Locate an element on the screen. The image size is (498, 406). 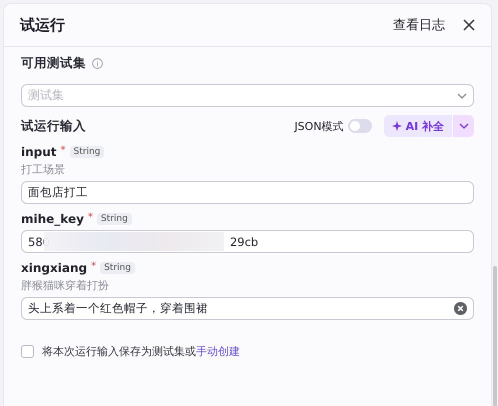
view-log-link: 查看日志 is located at coordinates (419, 25).